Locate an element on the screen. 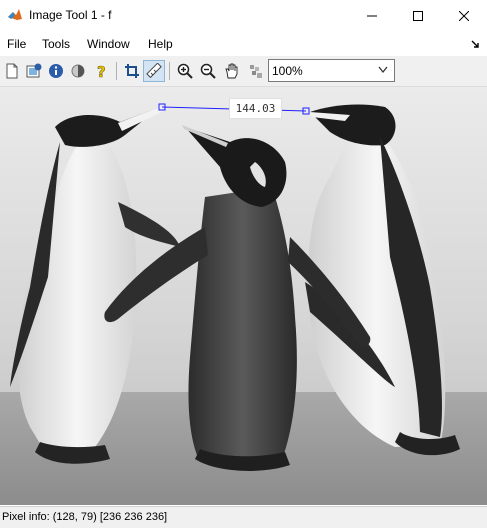 This screenshot has height=528, width=487. contrast-icon is located at coordinates (78, 71).